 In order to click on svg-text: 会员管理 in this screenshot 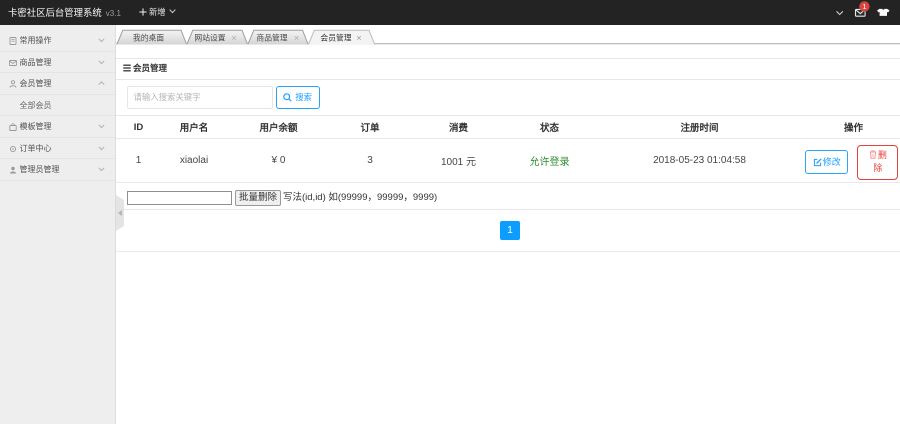, I will do `click(335, 37)`.